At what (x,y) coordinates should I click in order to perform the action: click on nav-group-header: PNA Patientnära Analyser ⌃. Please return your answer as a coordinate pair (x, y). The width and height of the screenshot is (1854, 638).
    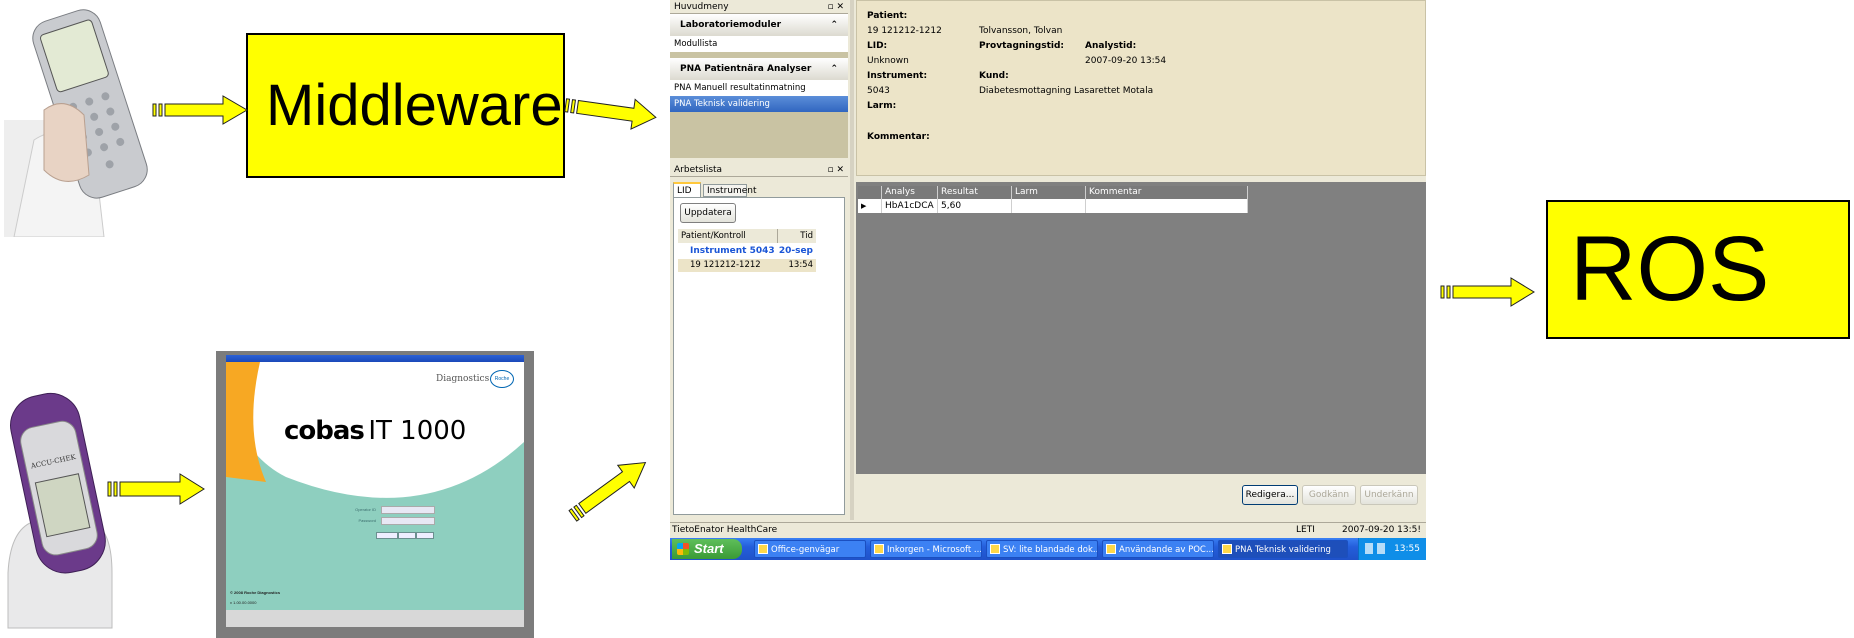
    Looking at the image, I should click on (759, 69).